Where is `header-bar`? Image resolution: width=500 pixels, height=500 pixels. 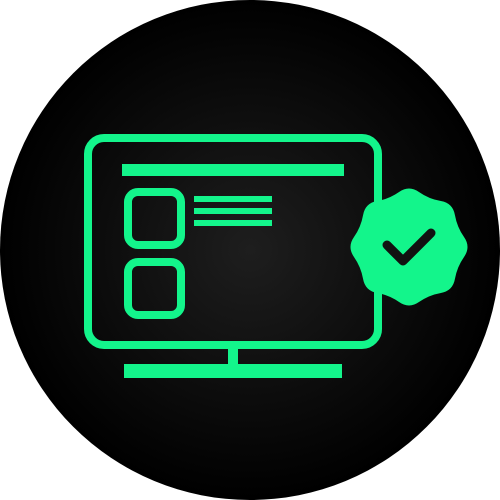 header-bar is located at coordinates (233, 170).